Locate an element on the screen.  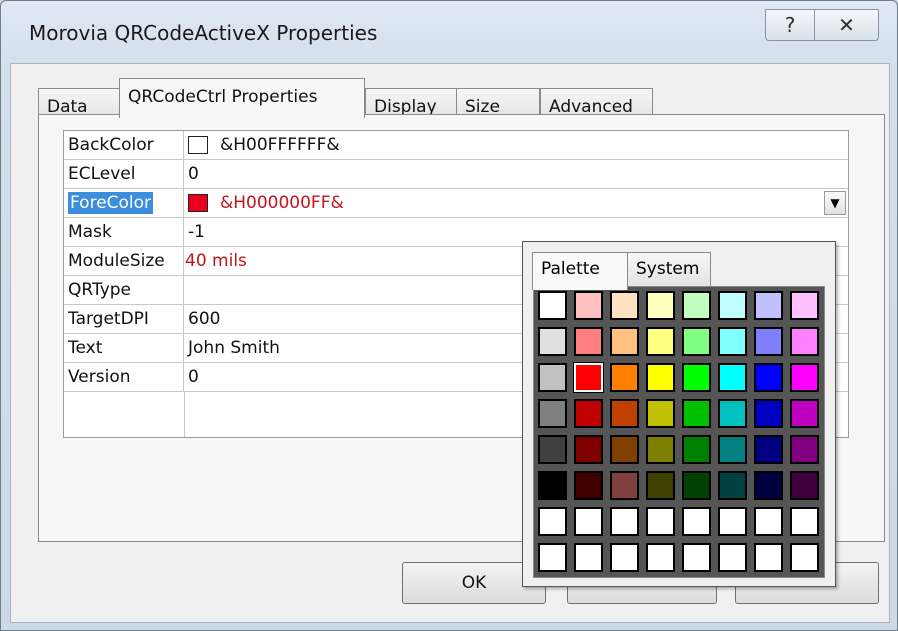
tab-system: System is located at coordinates (669, 269).